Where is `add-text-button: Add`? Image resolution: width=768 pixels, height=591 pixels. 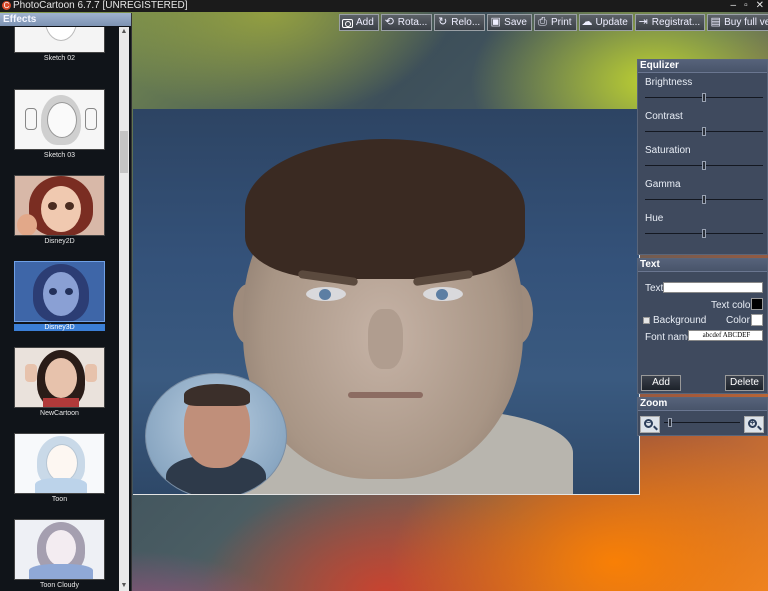 add-text-button: Add is located at coordinates (661, 383).